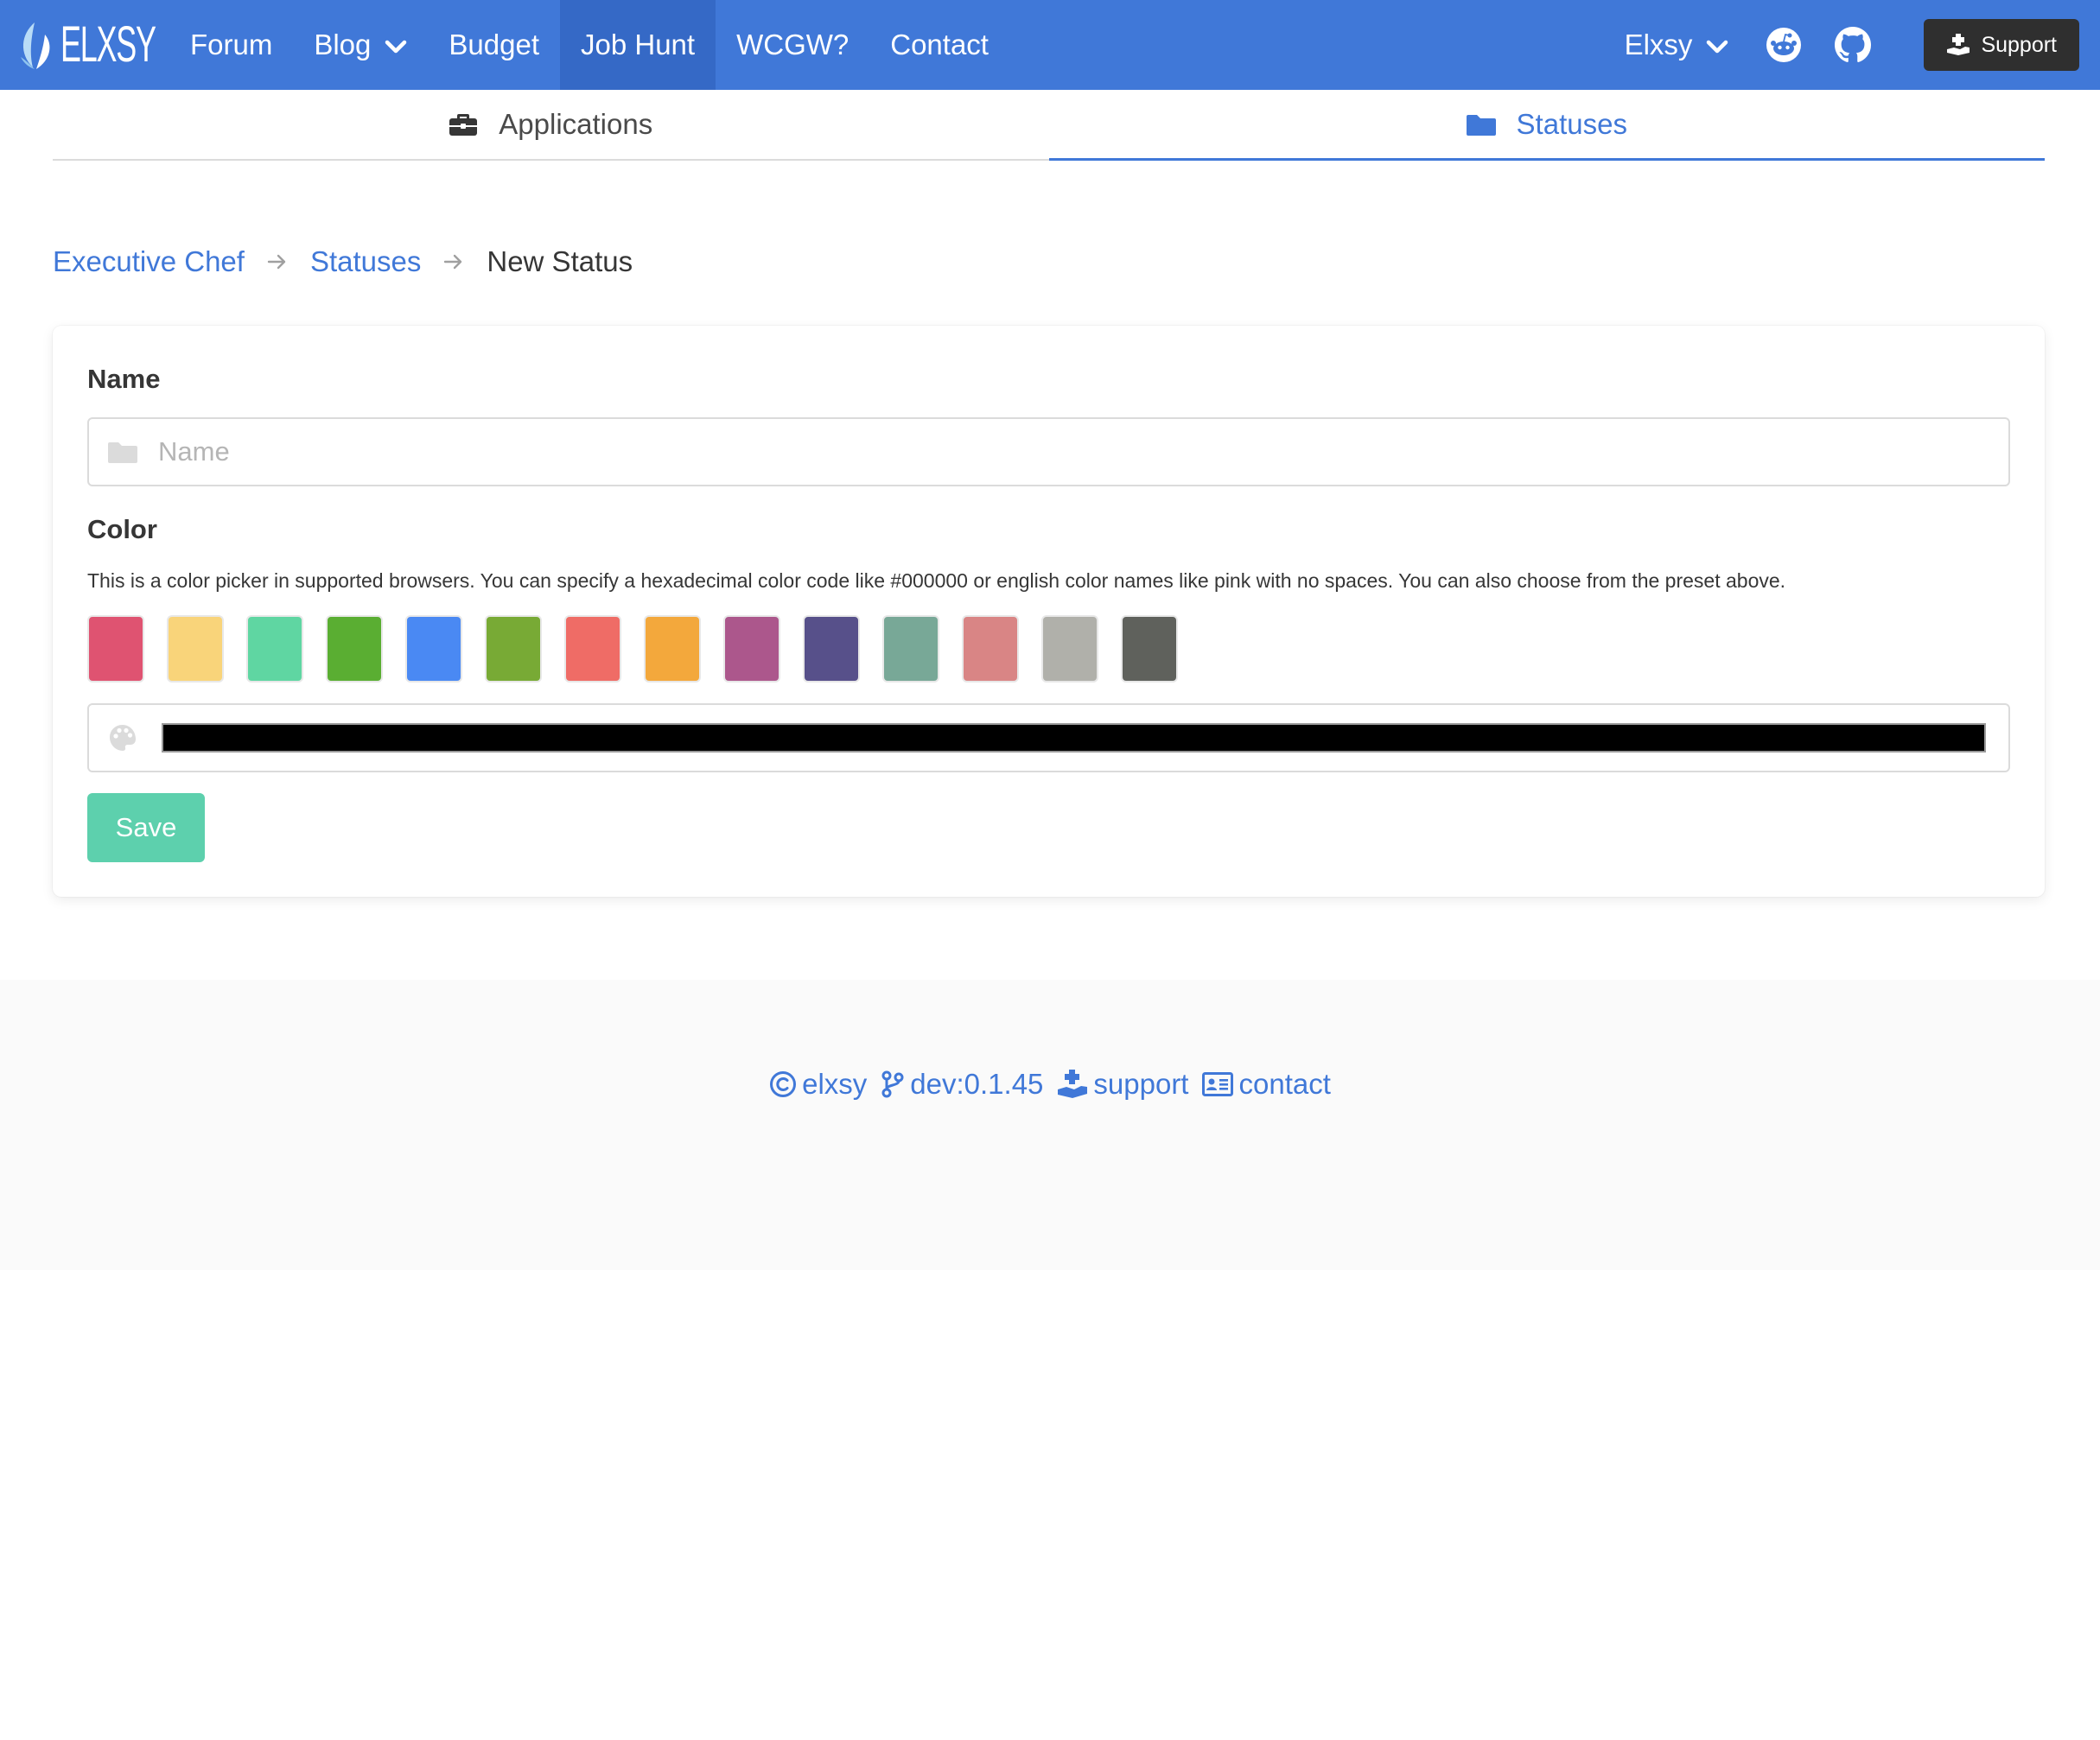 The width and height of the screenshot is (2100, 1740). I want to click on name-input, so click(1048, 452).